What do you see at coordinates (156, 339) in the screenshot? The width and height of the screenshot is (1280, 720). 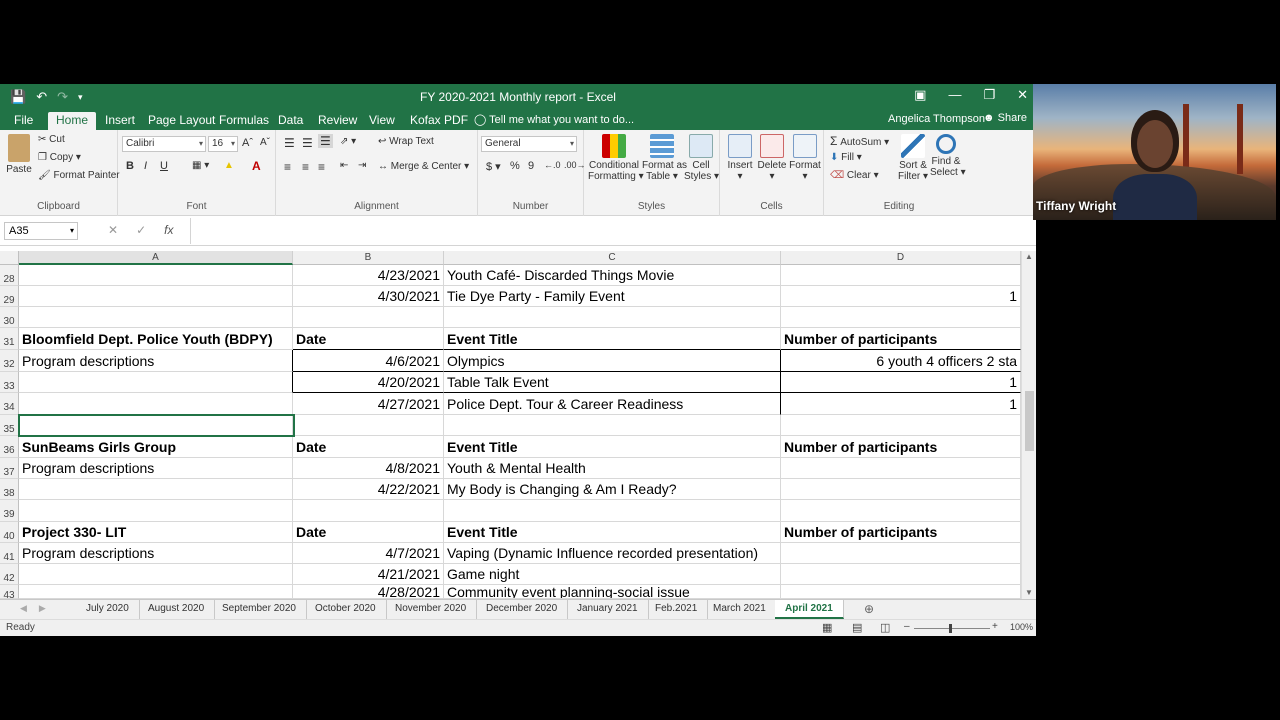 I see `cell-a31: Bloomfield Dept. Police Youth (BDPY)` at bounding box center [156, 339].